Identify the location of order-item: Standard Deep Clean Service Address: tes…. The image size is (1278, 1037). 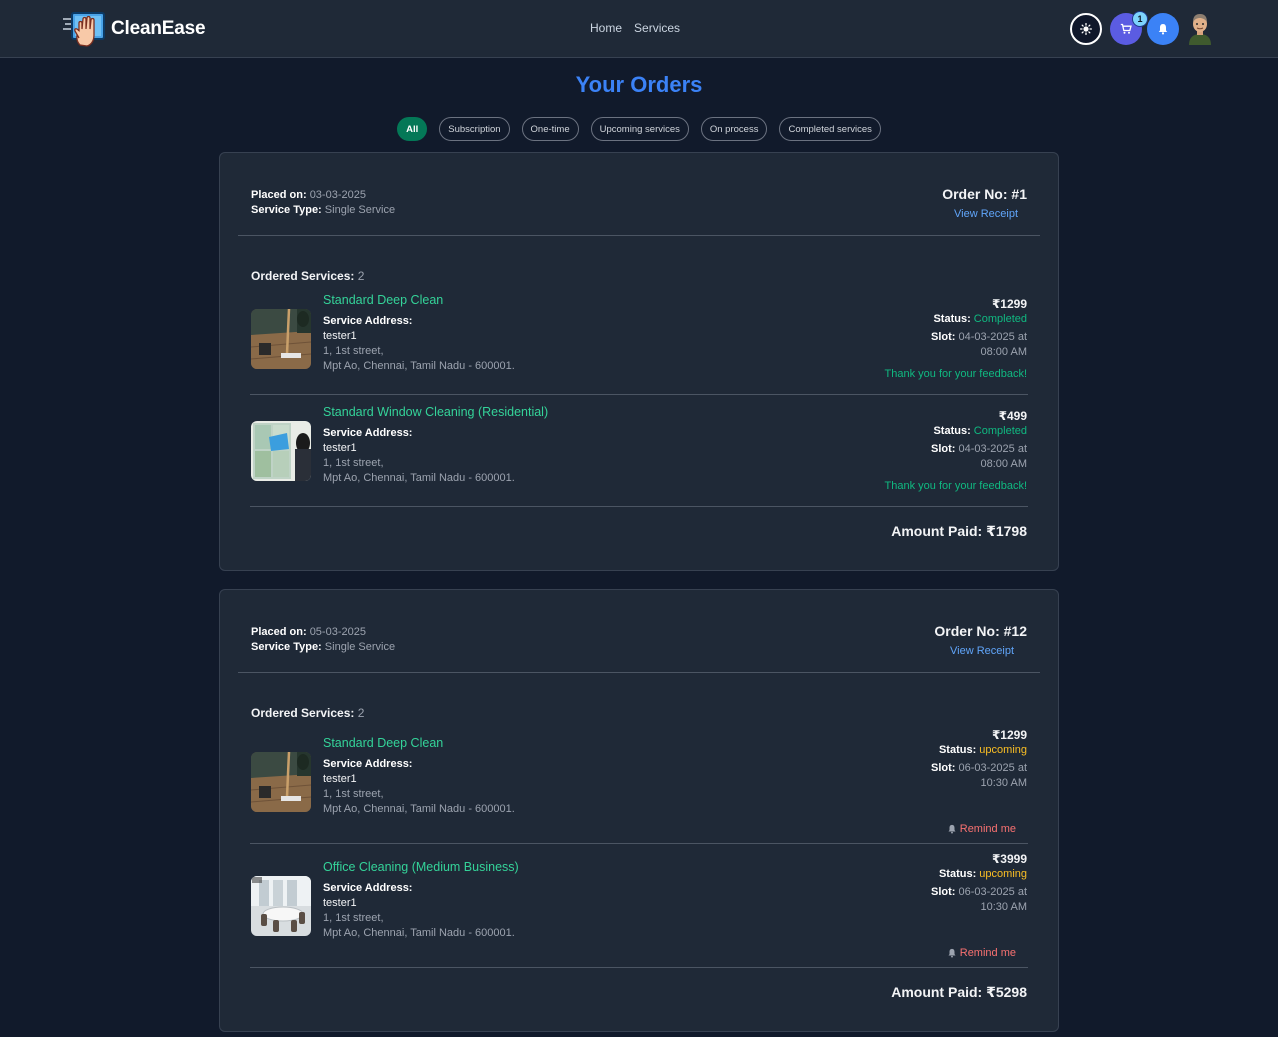
(639, 343).